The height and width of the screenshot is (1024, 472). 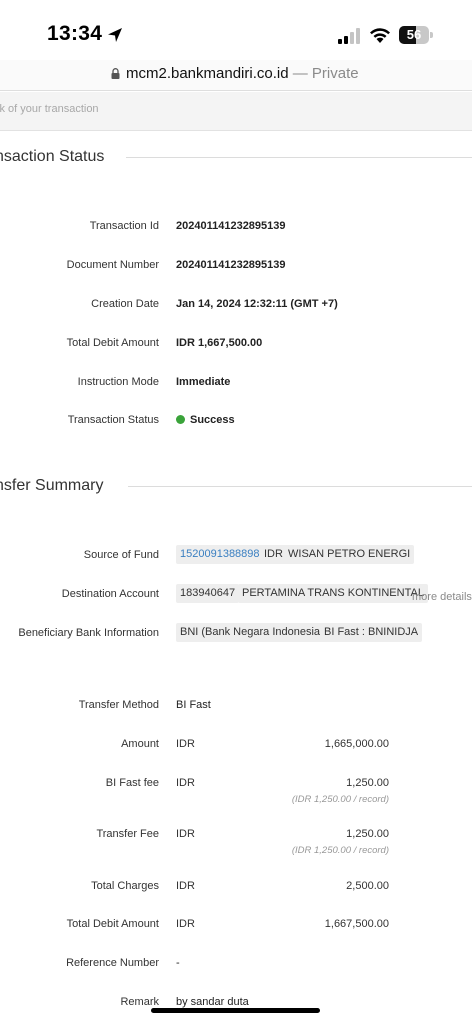 I want to click on value-instruction-mode: Immediate, so click(x=203, y=382).